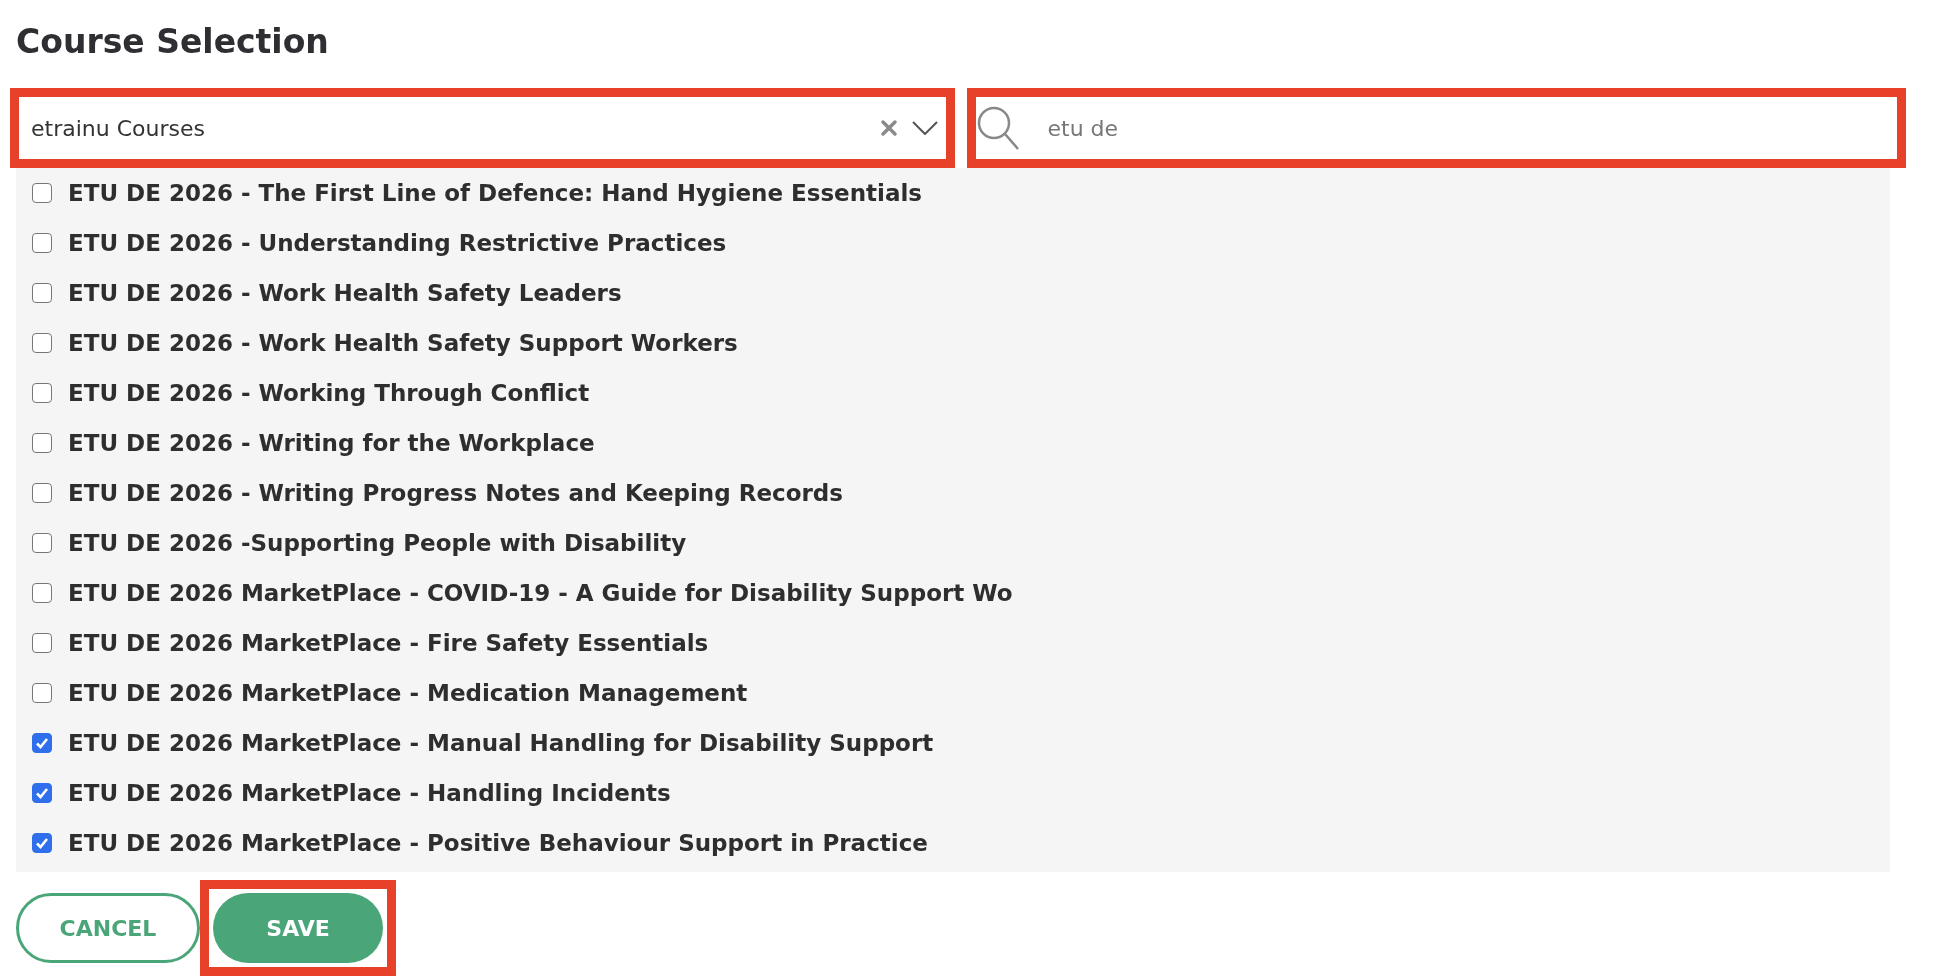 Image resolution: width=1934 pixels, height=980 pixels. What do you see at coordinates (495, 193) in the screenshot?
I see `course-label: ETU DE 2026 - The First Line of Defence: Hand Hygiene Essentials` at bounding box center [495, 193].